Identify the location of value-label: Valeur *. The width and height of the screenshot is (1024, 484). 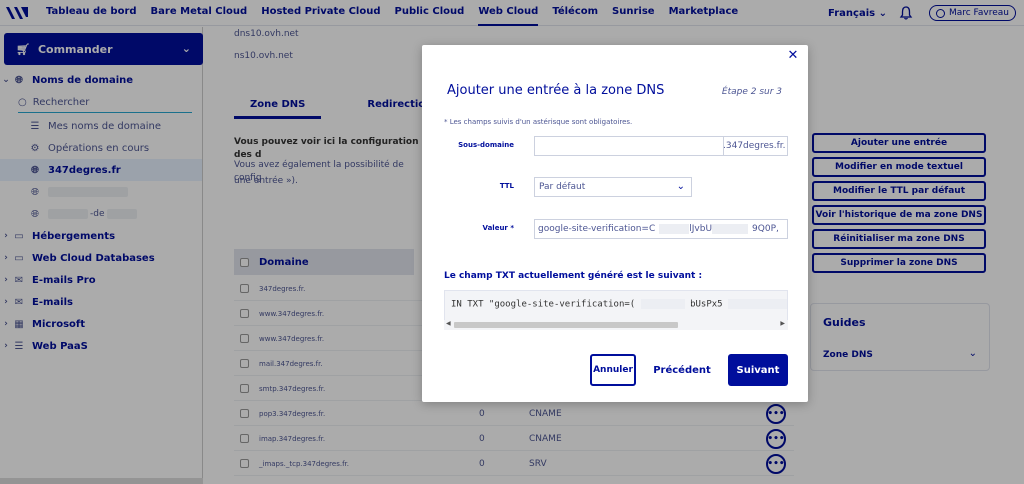
(498, 228).